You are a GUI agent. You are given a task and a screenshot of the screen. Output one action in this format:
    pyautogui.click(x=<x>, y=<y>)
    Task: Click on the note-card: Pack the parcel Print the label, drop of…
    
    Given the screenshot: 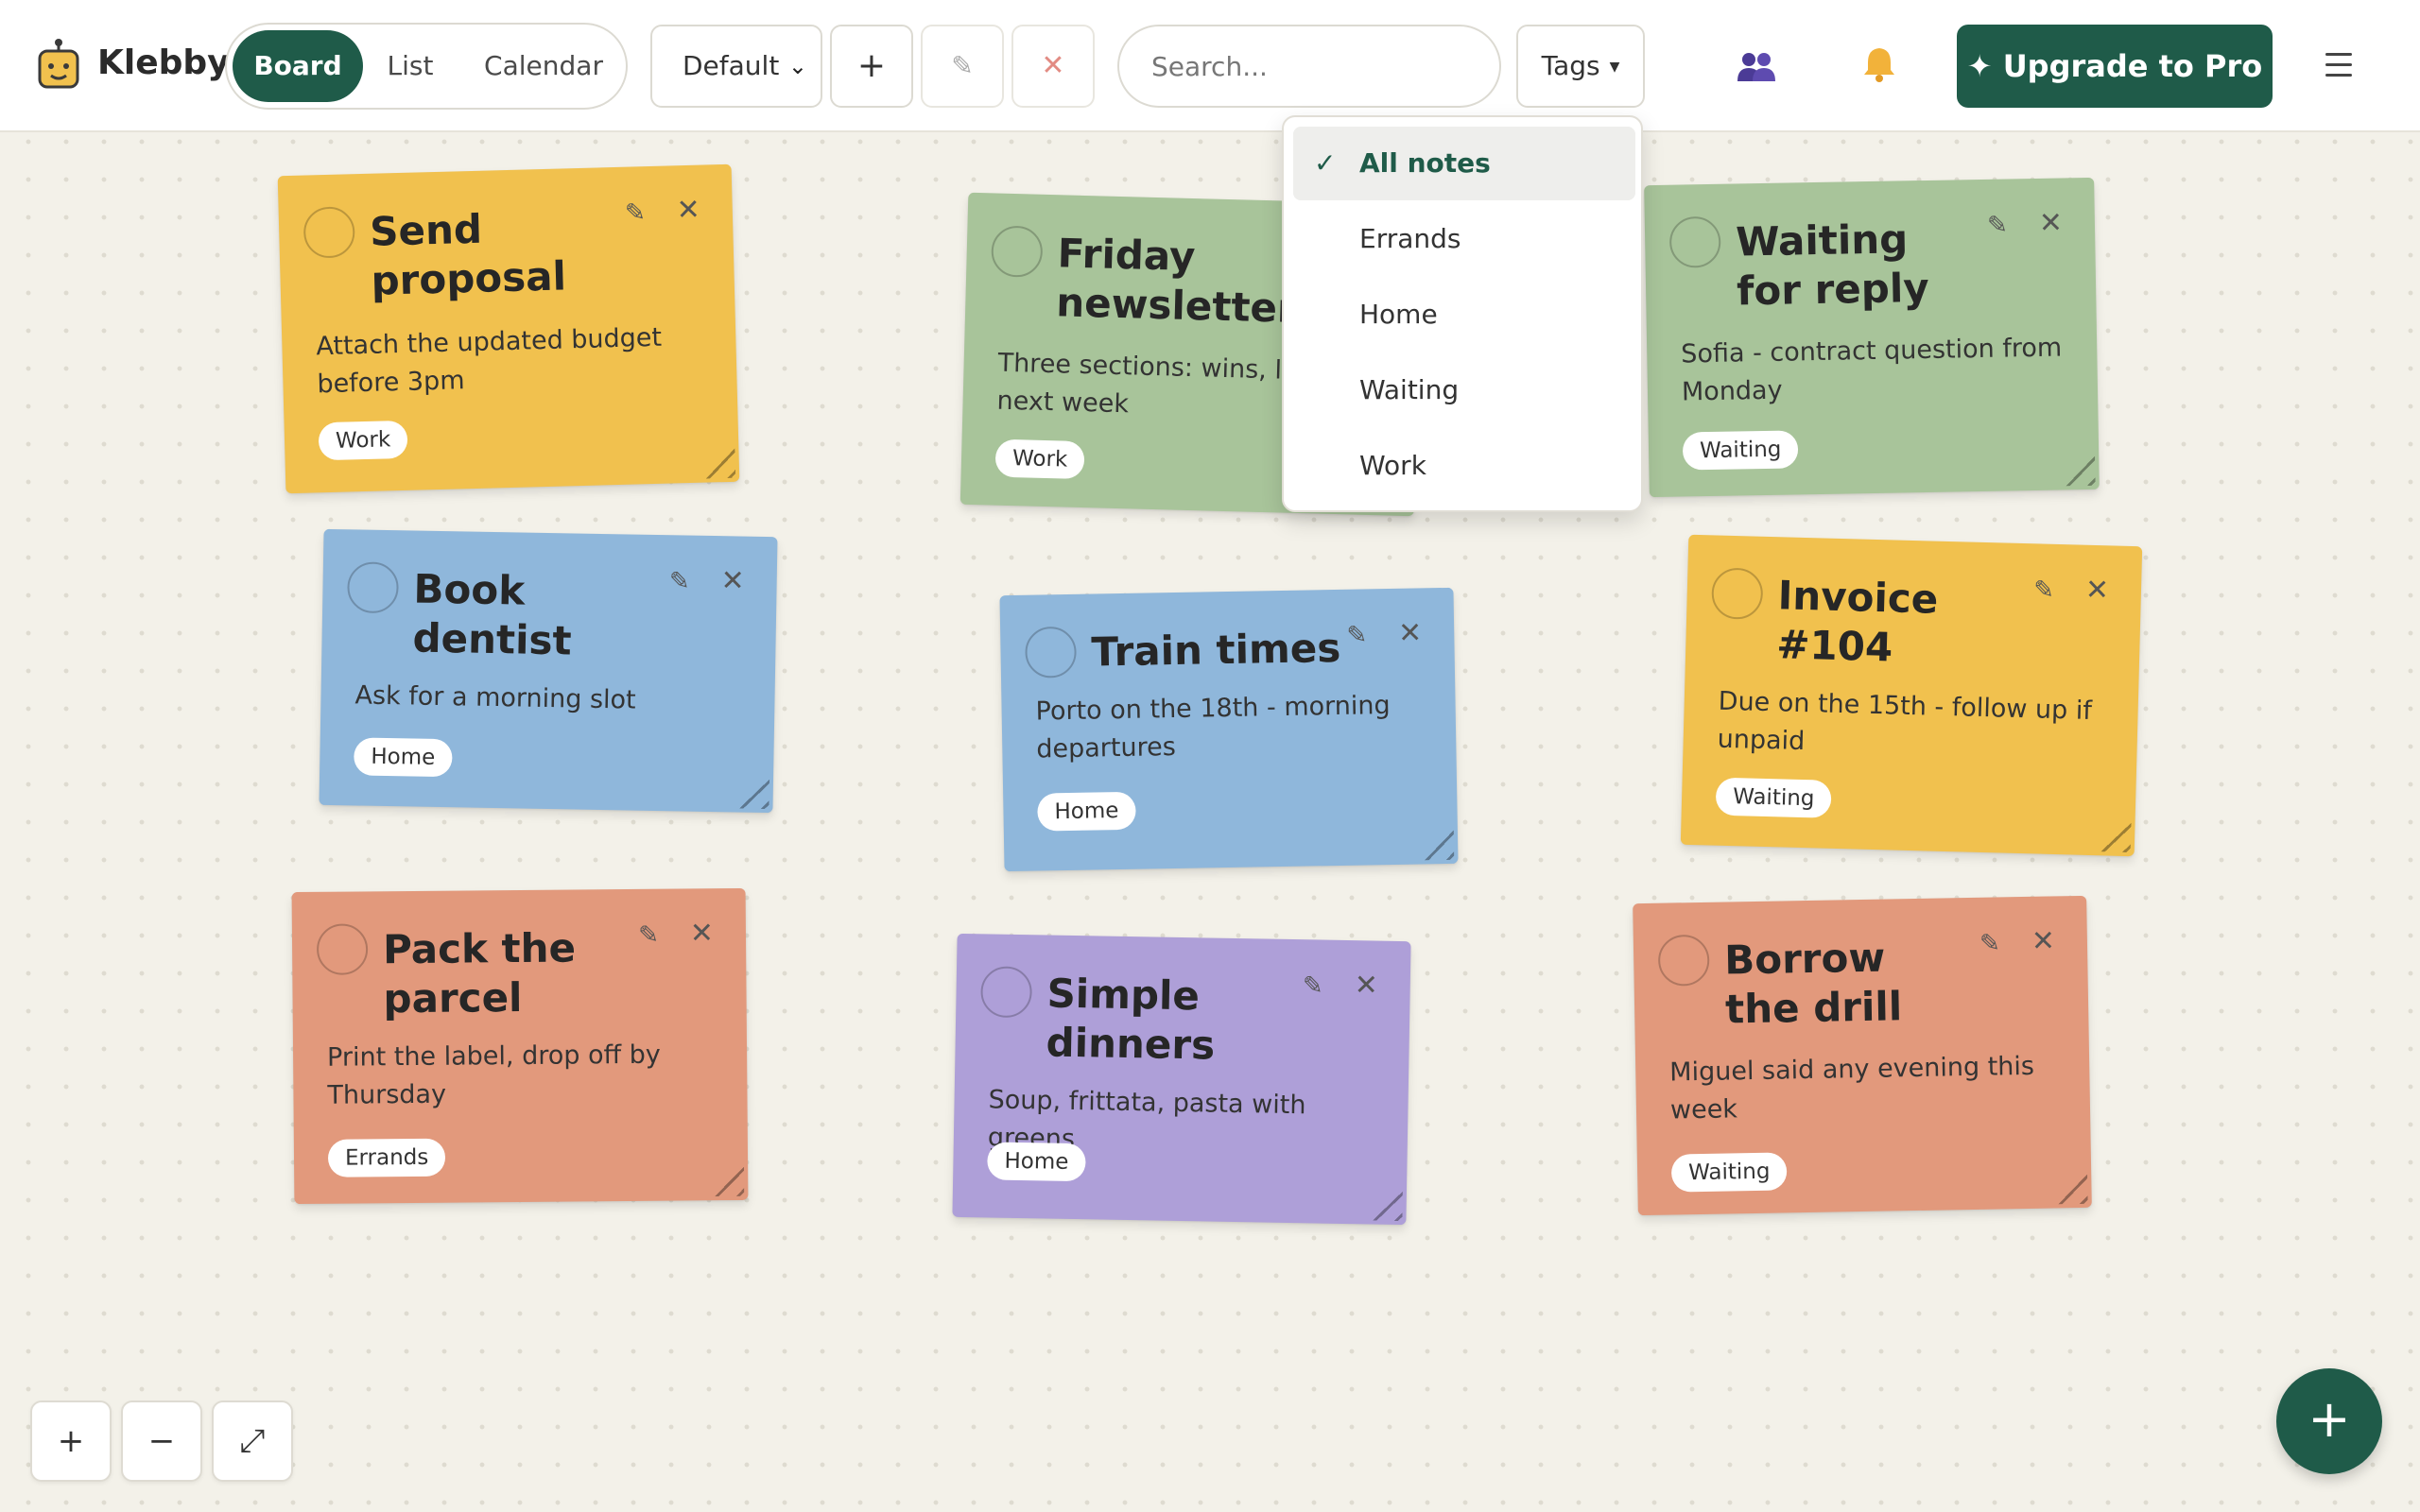 What is the action you would take?
    pyautogui.click(x=520, y=1046)
    